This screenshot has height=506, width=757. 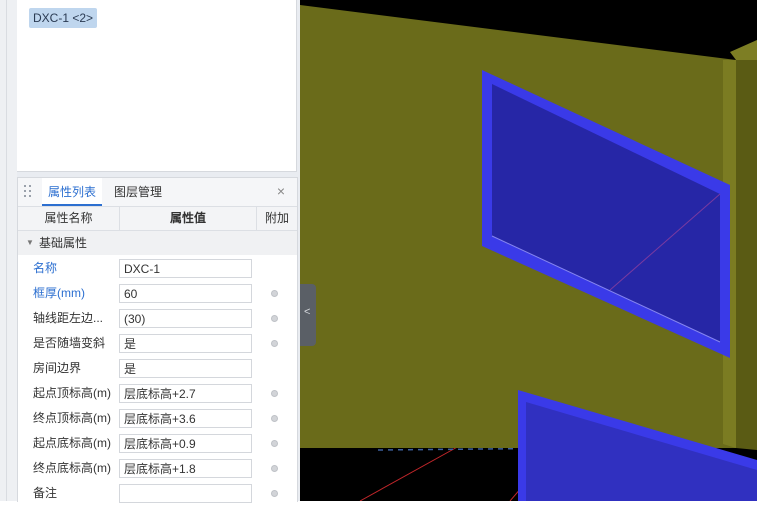 What do you see at coordinates (144, 192) in the screenshot?
I see `tab-layer-management: 图层管理` at bounding box center [144, 192].